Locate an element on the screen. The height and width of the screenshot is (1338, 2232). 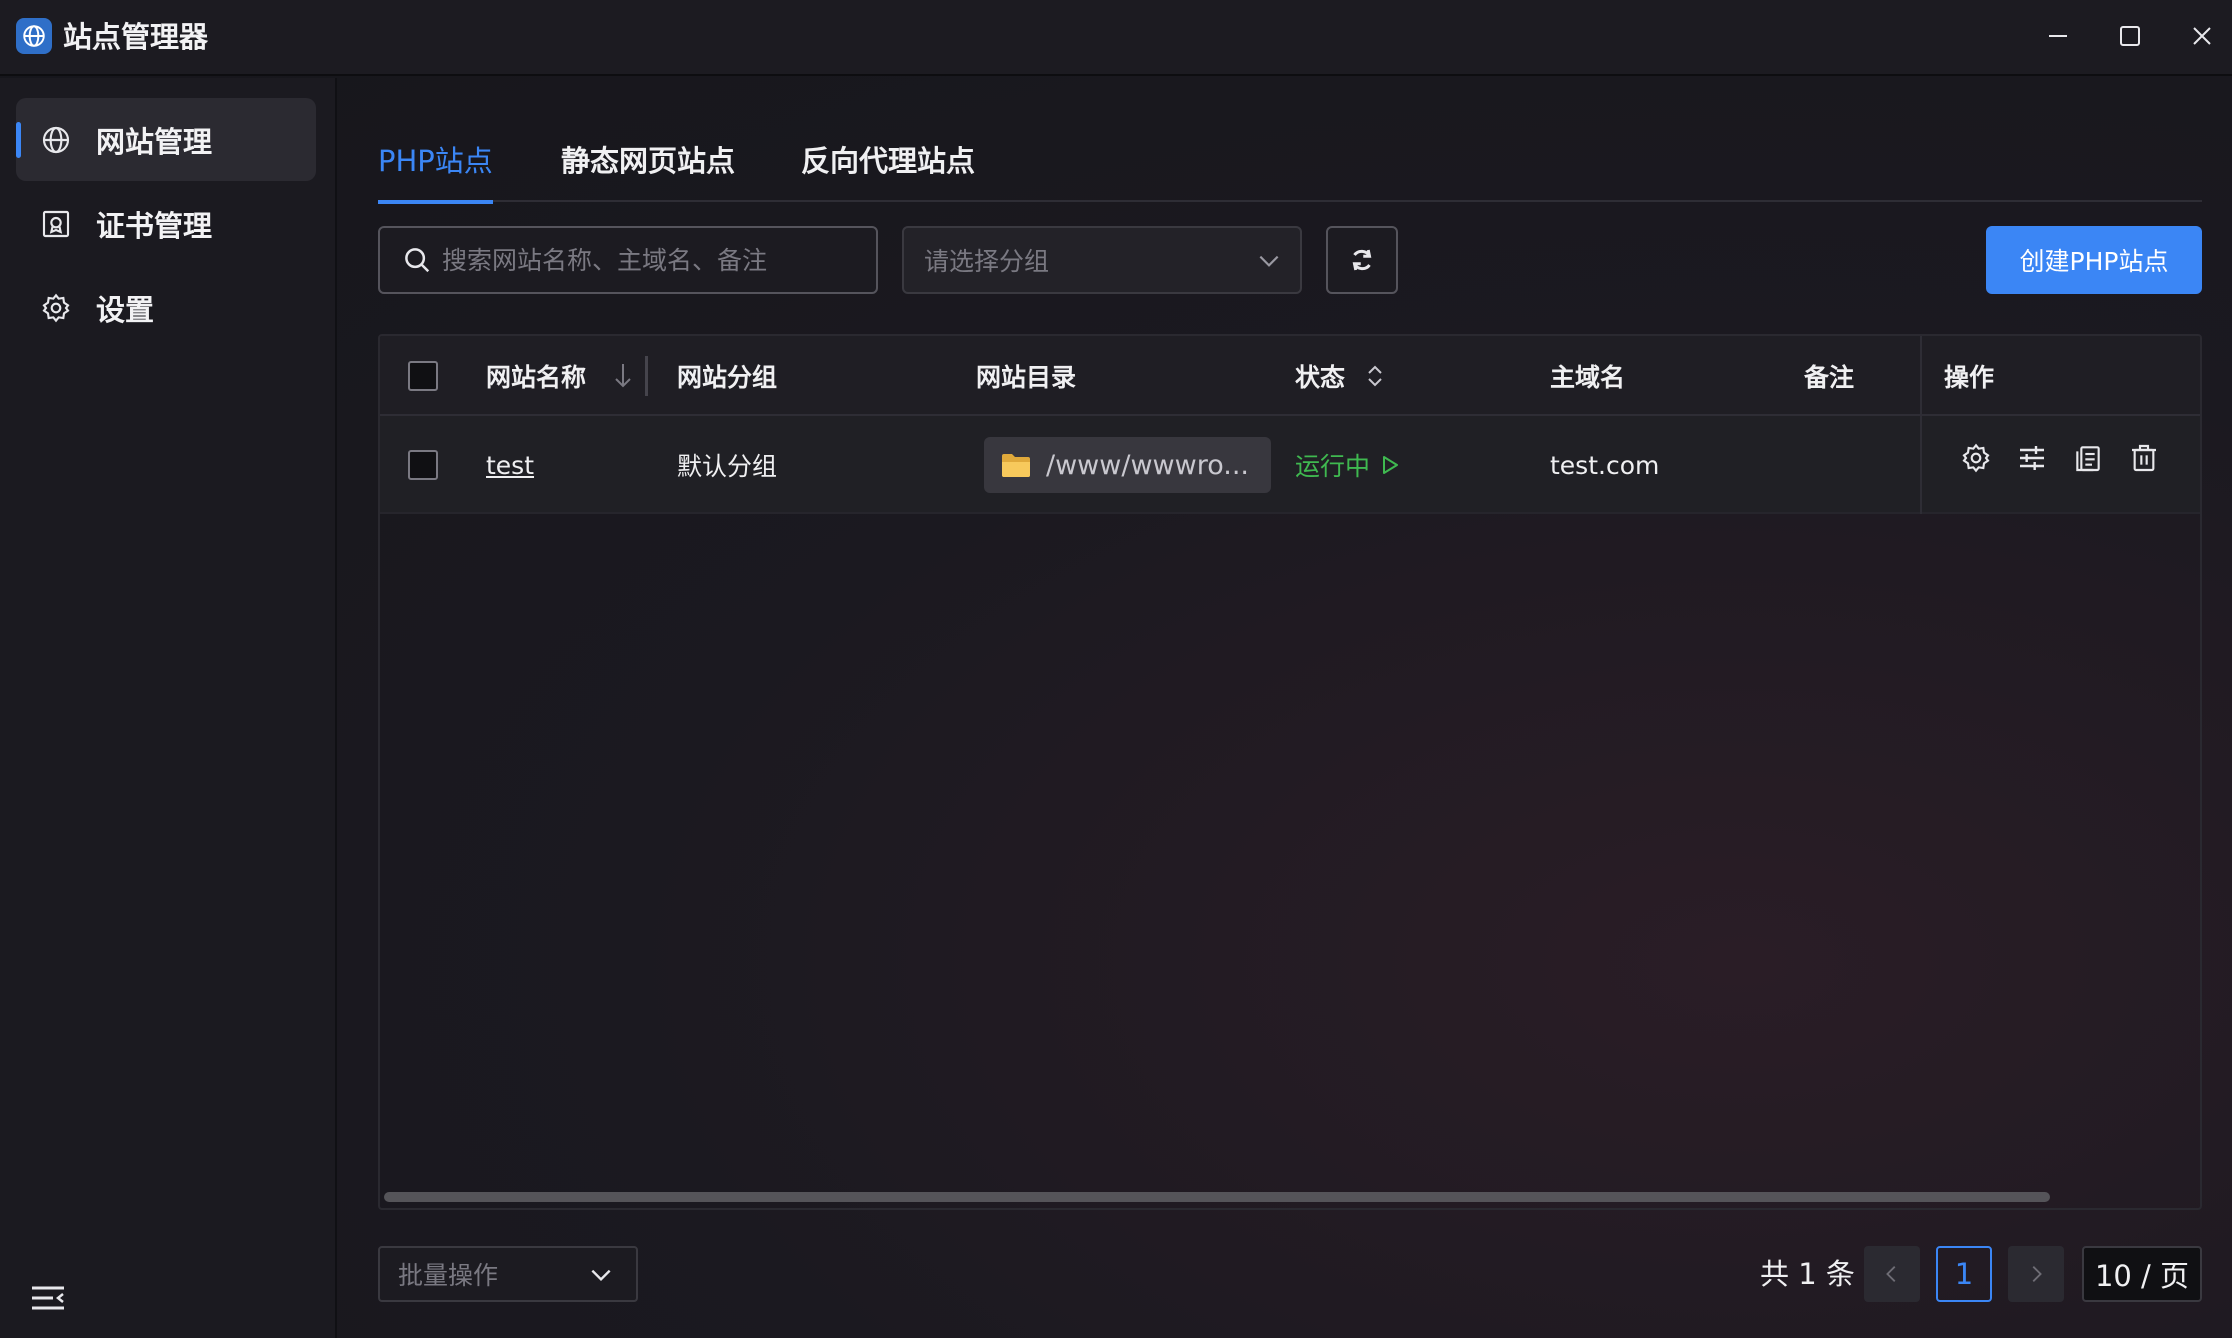
minimize-button is located at coordinates (2058, 36).